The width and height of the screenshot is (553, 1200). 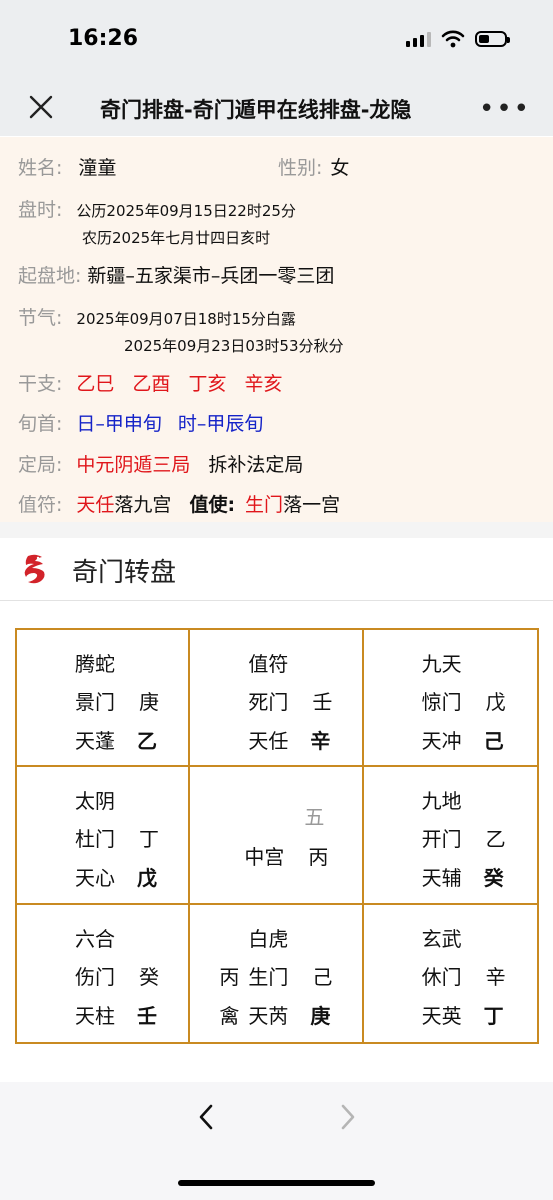 What do you see at coordinates (492, 39) in the screenshot?
I see `battery-icon` at bounding box center [492, 39].